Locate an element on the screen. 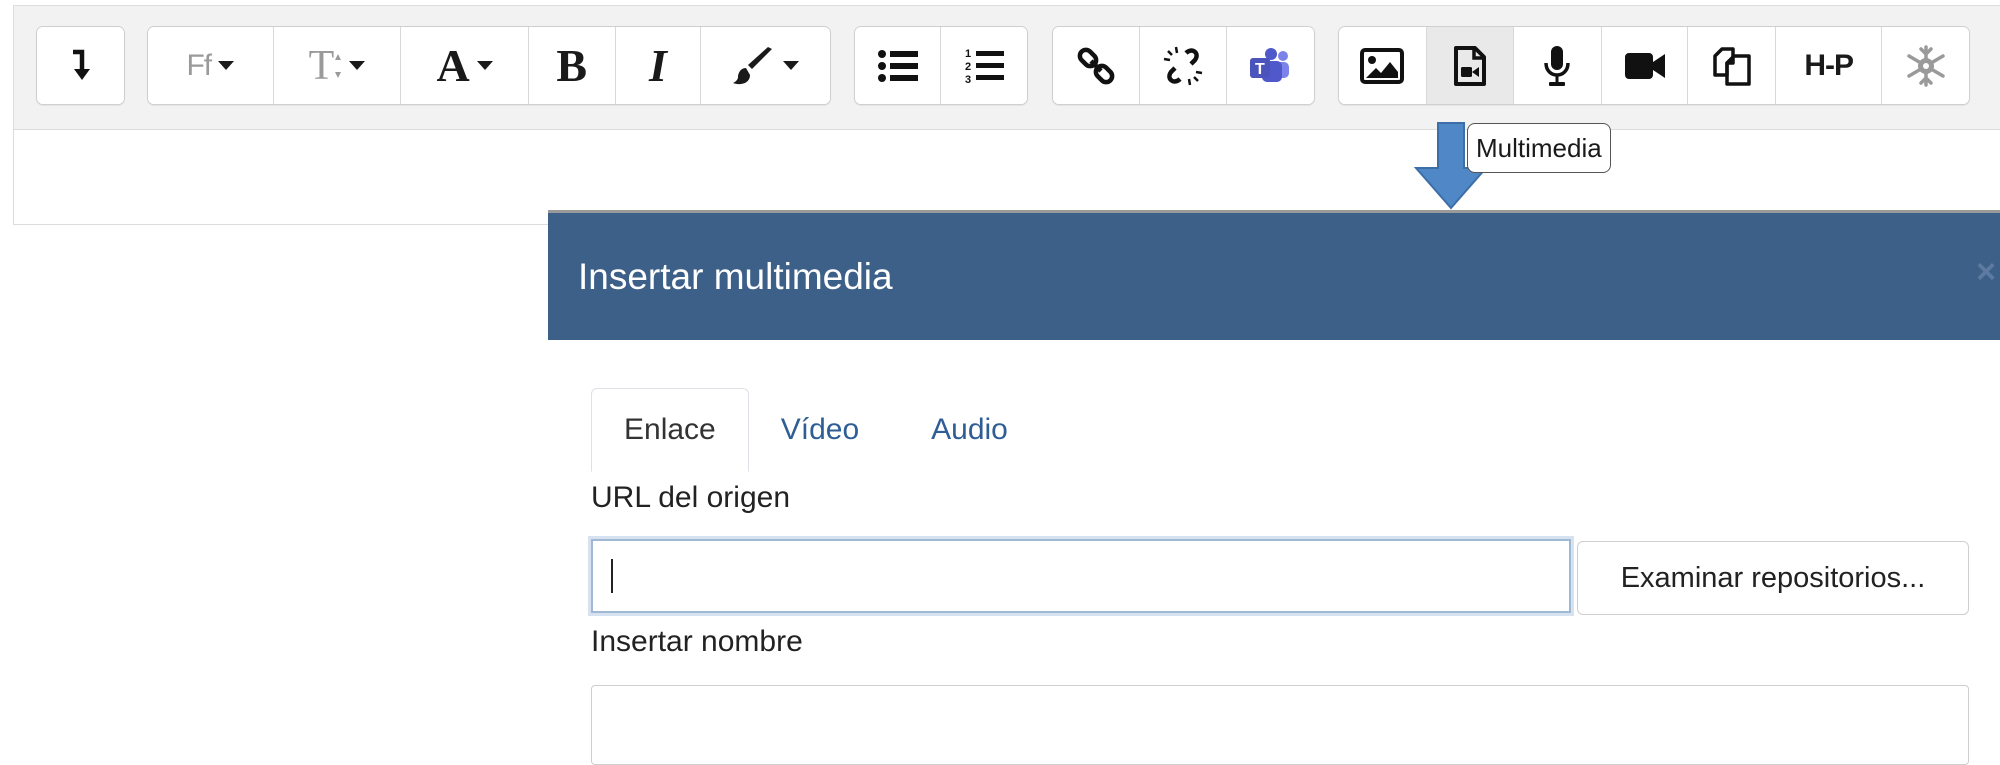 The image size is (2000, 765). toolbar-group-text-style: Ff T A B I is located at coordinates (489, 65).